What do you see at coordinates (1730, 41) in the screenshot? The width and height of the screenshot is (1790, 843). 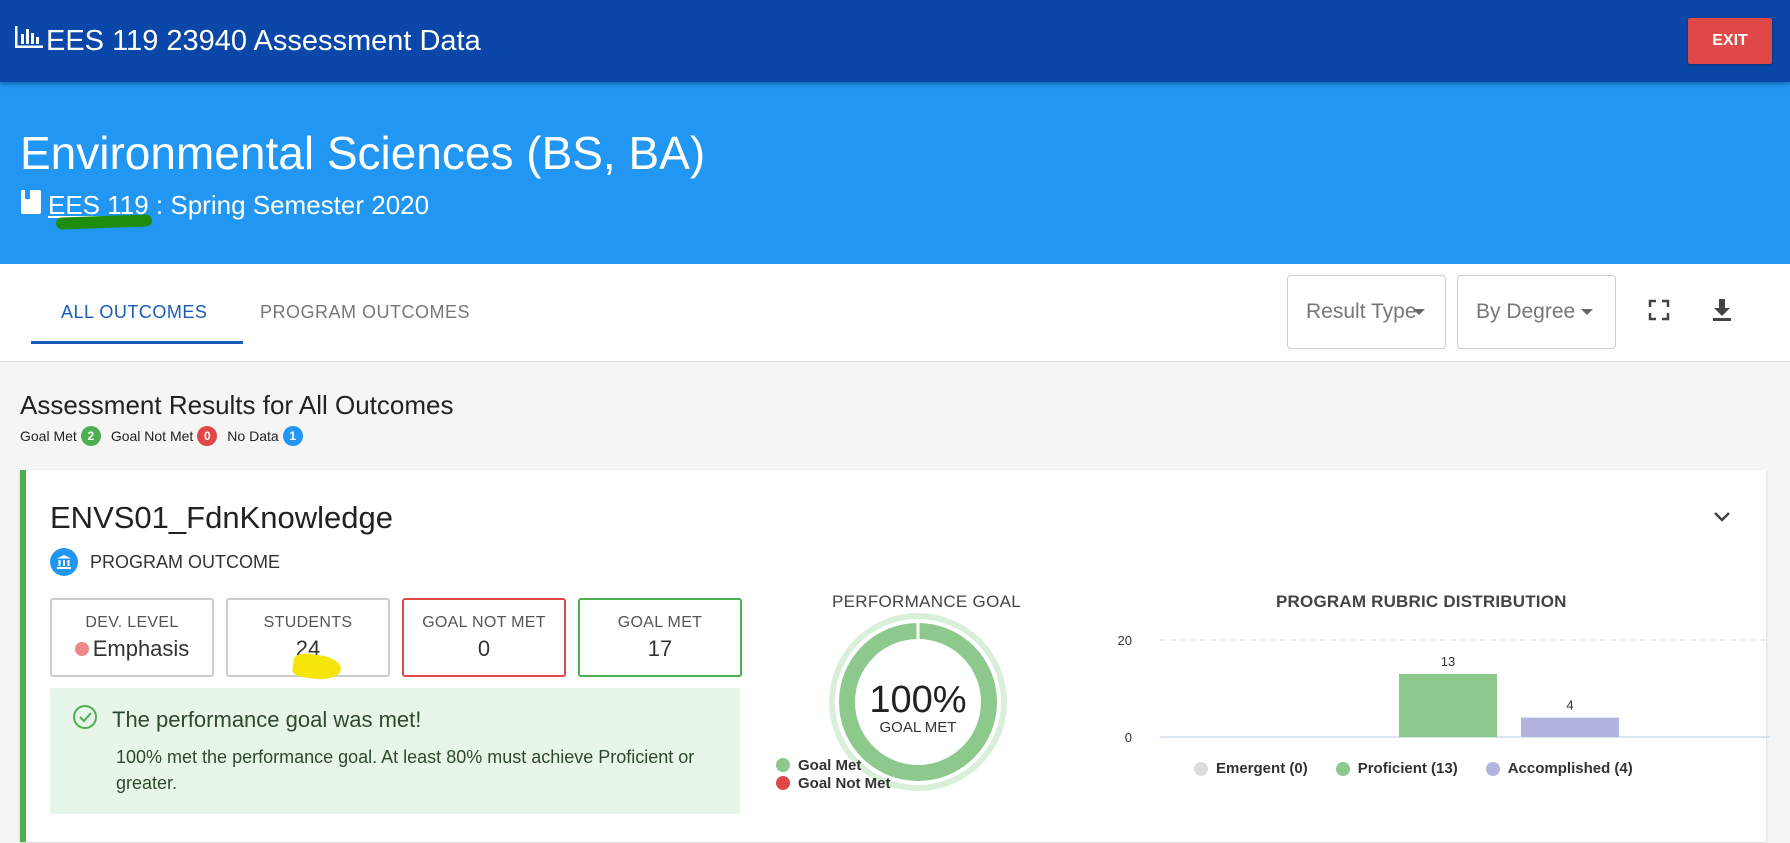 I see `exit-button: EXIT` at bounding box center [1730, 41].